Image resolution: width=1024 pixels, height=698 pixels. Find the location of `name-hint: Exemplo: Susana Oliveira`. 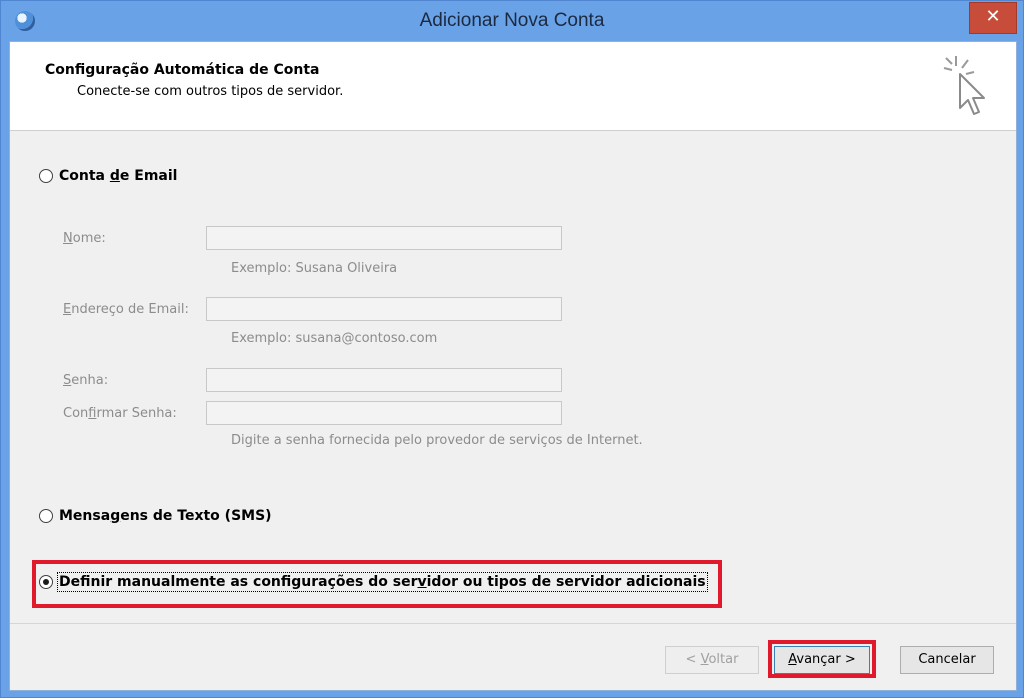

name-hint: Exemplo: Susana Oliveira is located at coordinates (314, 268).